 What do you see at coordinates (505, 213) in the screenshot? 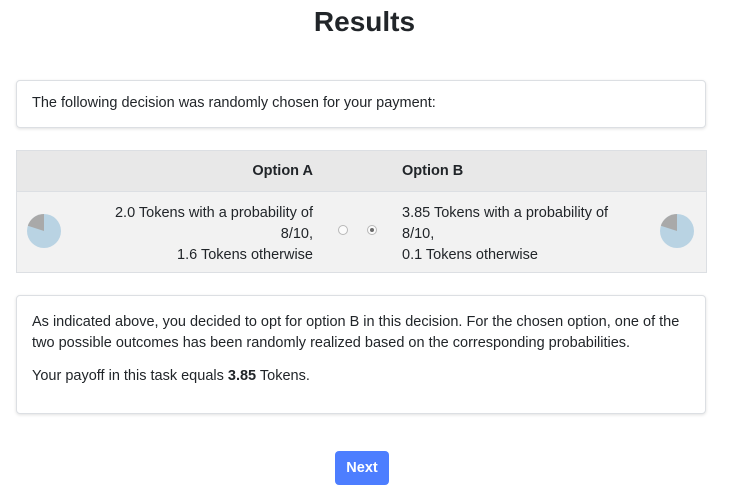
I see `option-b-line1: 3.85 Tokens with a probability of` at bounding box center [505, 213].